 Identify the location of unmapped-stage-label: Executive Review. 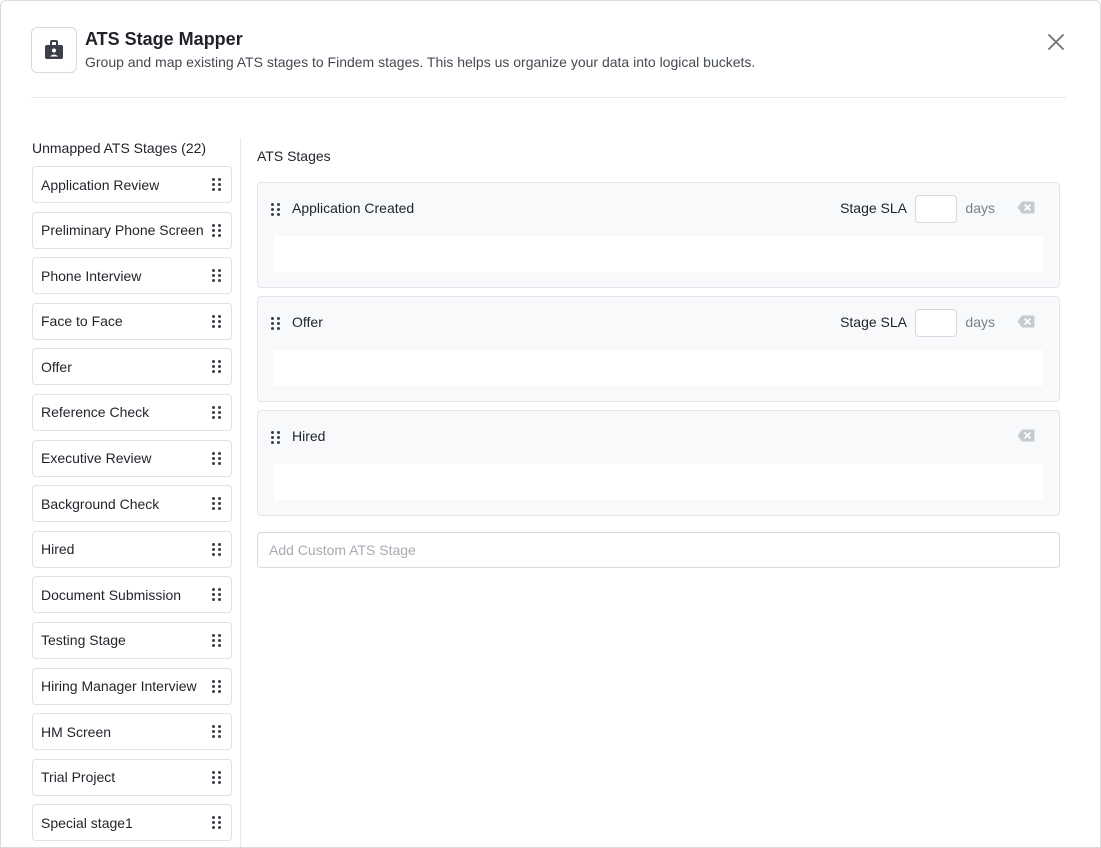
(96, 458).